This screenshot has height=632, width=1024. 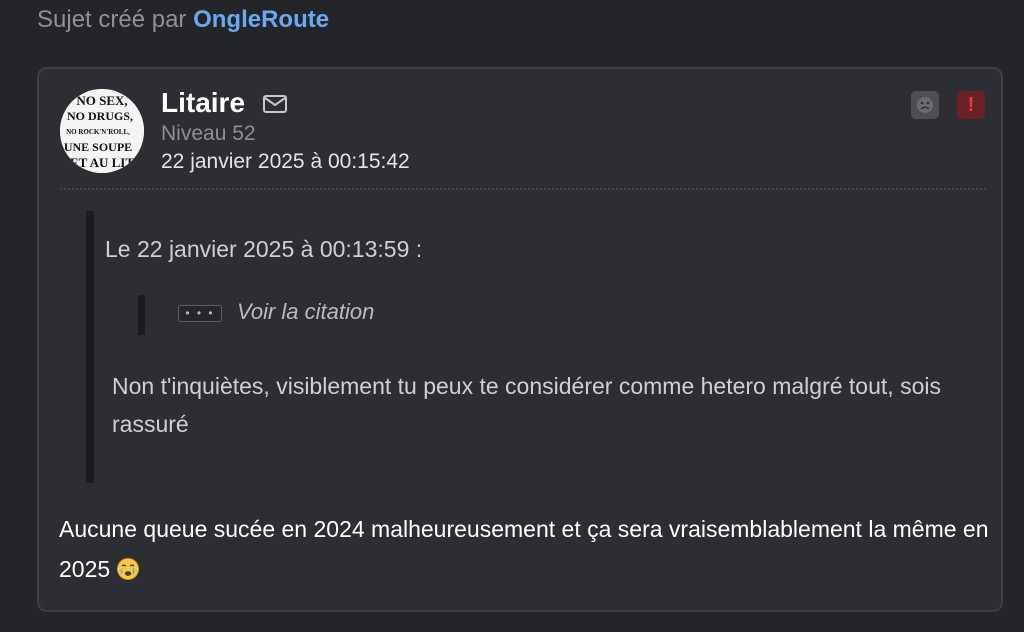 I want to click on user-level: Niveau 52, so click(x=208, y=133).